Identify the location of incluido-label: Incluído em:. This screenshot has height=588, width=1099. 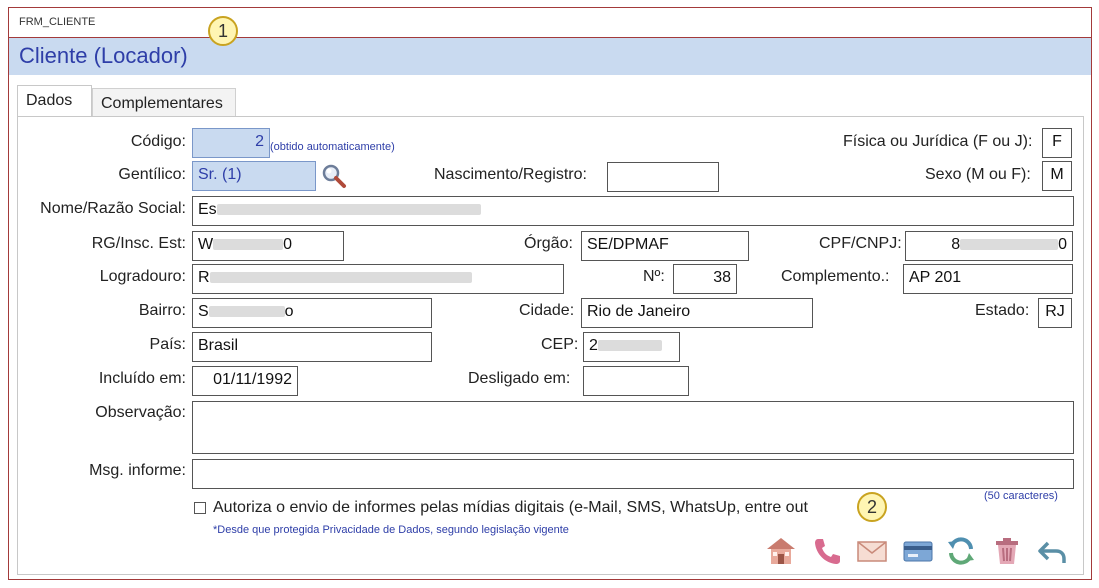
(142, 378).